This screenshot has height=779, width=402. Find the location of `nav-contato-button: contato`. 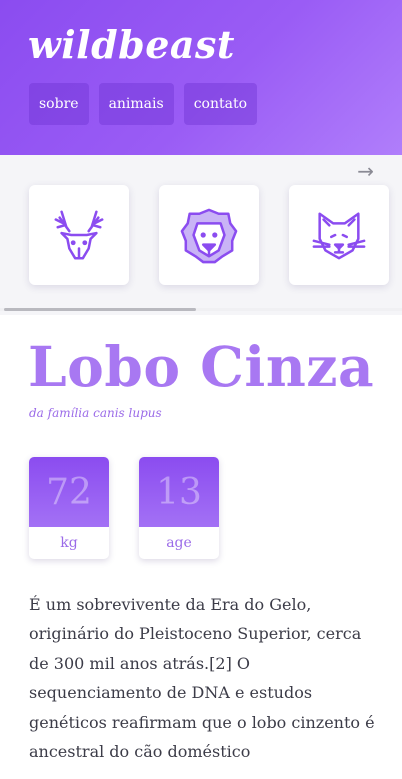

nav-contato-button: contato is located at coordinates (220, 104).